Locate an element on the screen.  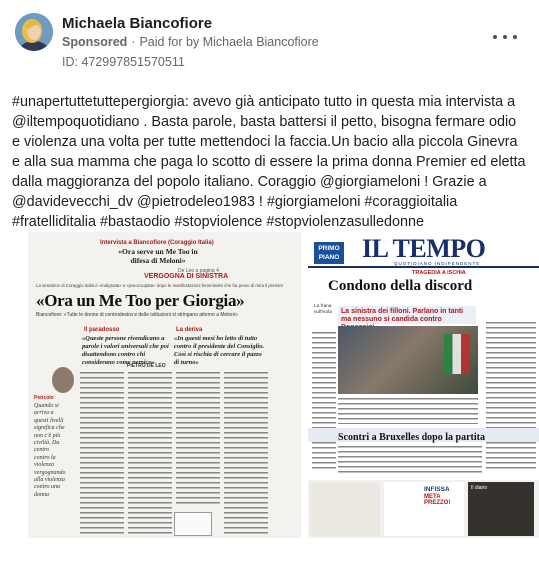
lp-inset-photo is located at coordinates (193, 524).